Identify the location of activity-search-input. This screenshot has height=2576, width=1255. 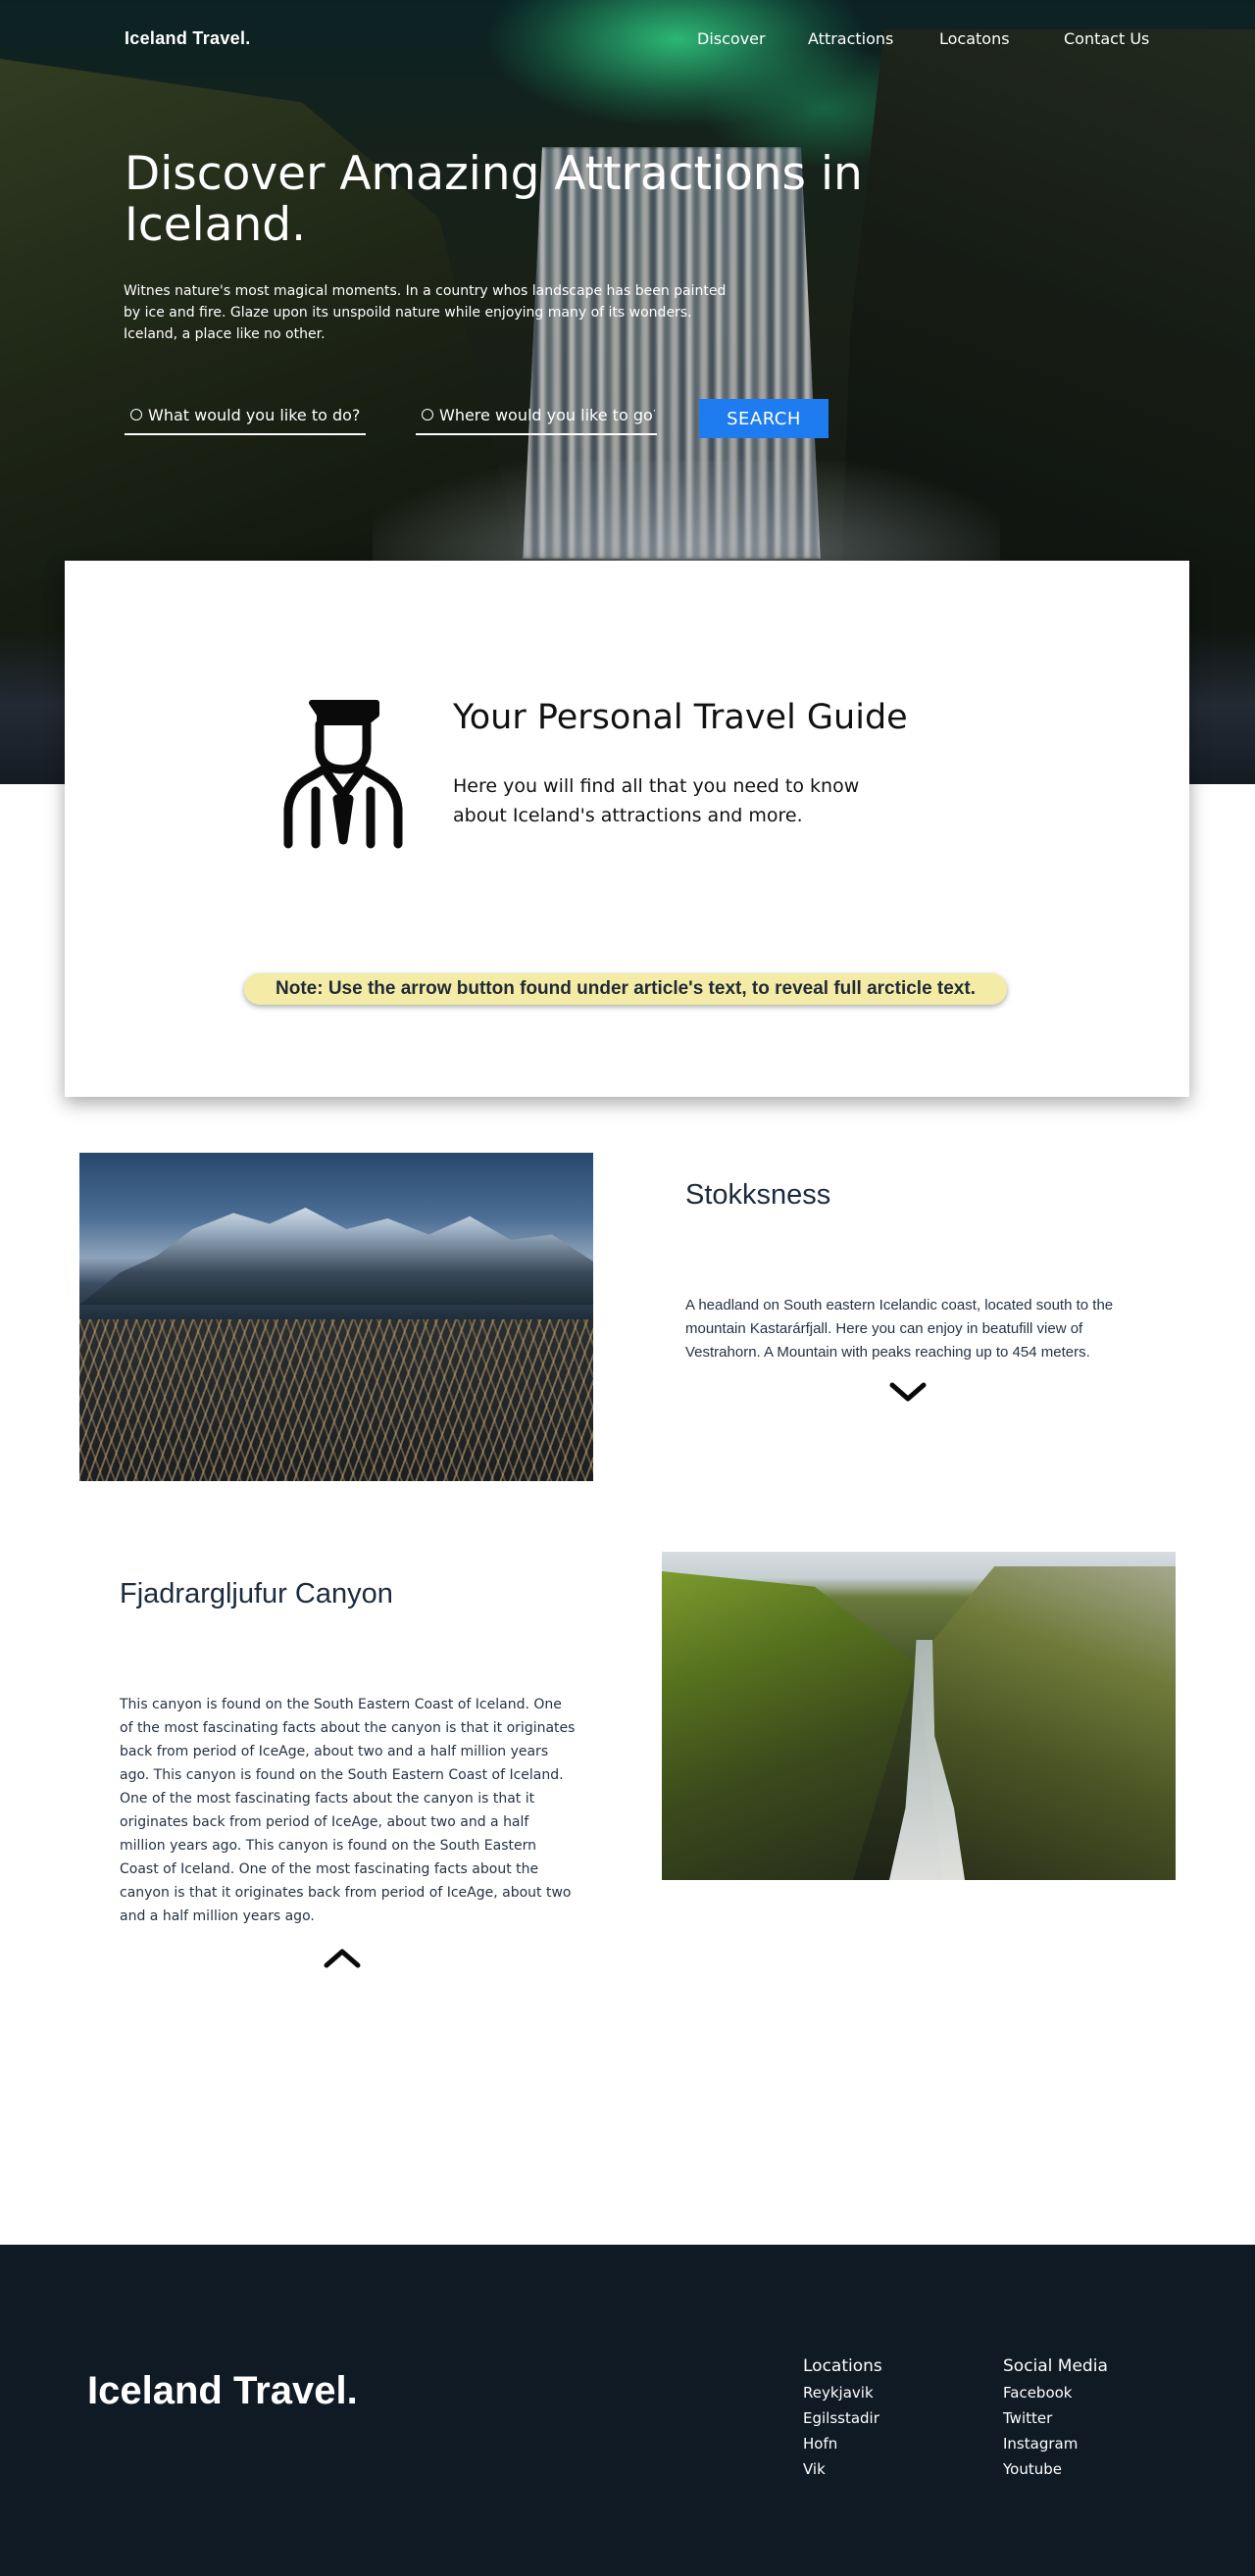
(256, 414).